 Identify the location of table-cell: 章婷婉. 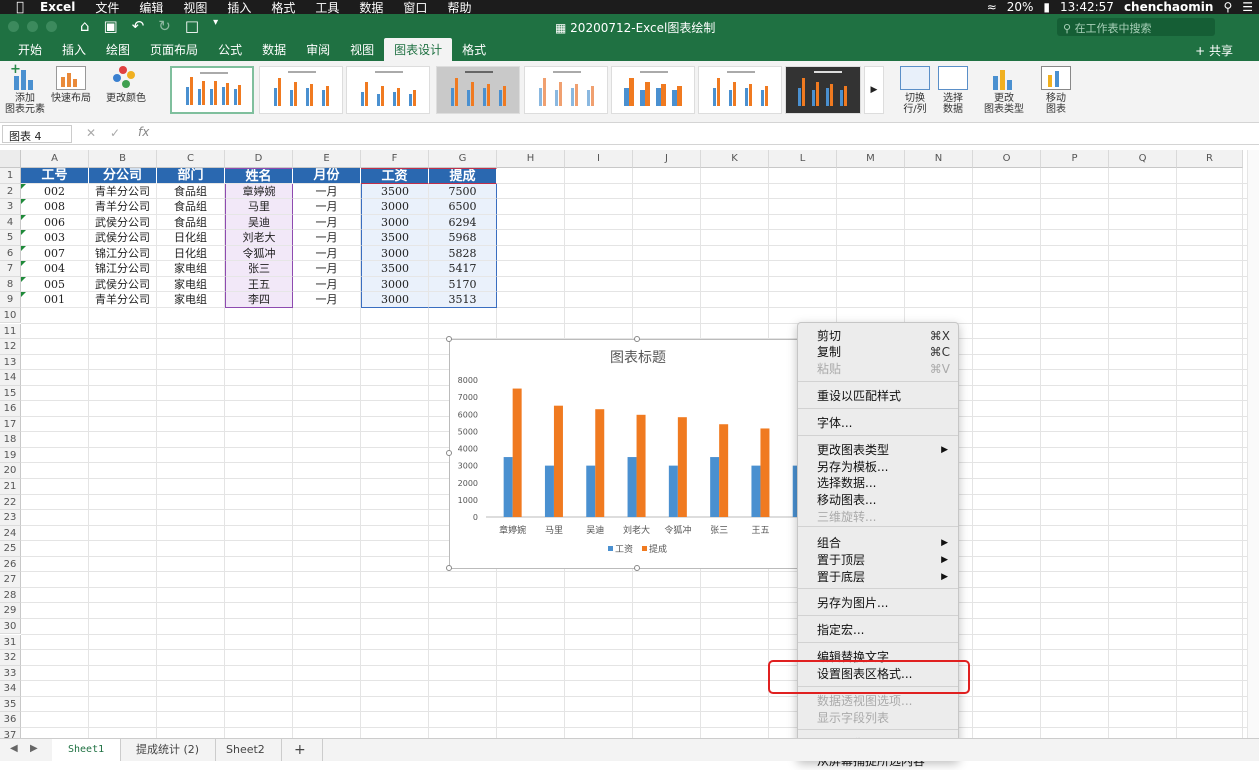
(259, 191).